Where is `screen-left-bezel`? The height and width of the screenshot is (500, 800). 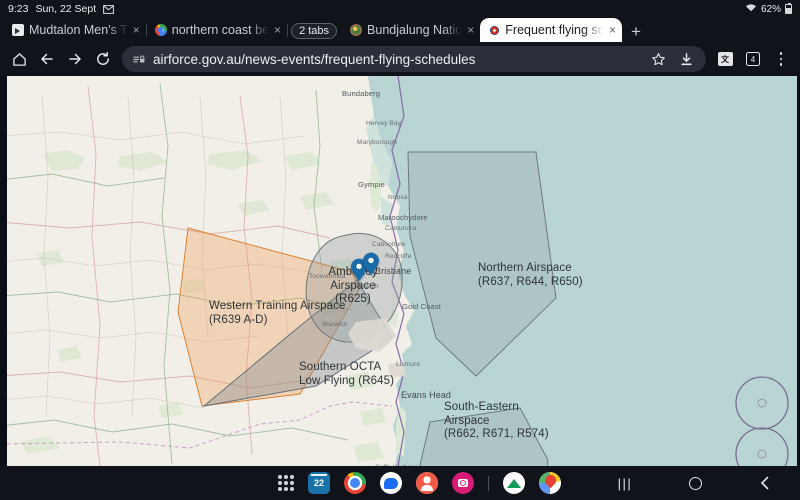
screen-left-bezel is located at coordinates (3, 271).